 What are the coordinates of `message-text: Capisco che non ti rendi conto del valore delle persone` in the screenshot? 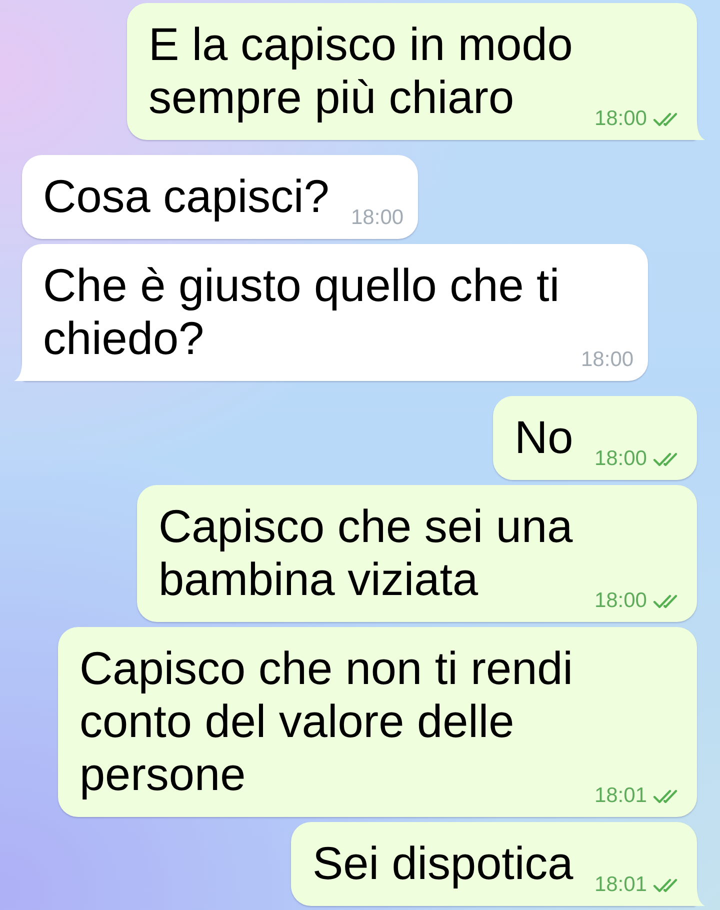 It's located at (326, 721).